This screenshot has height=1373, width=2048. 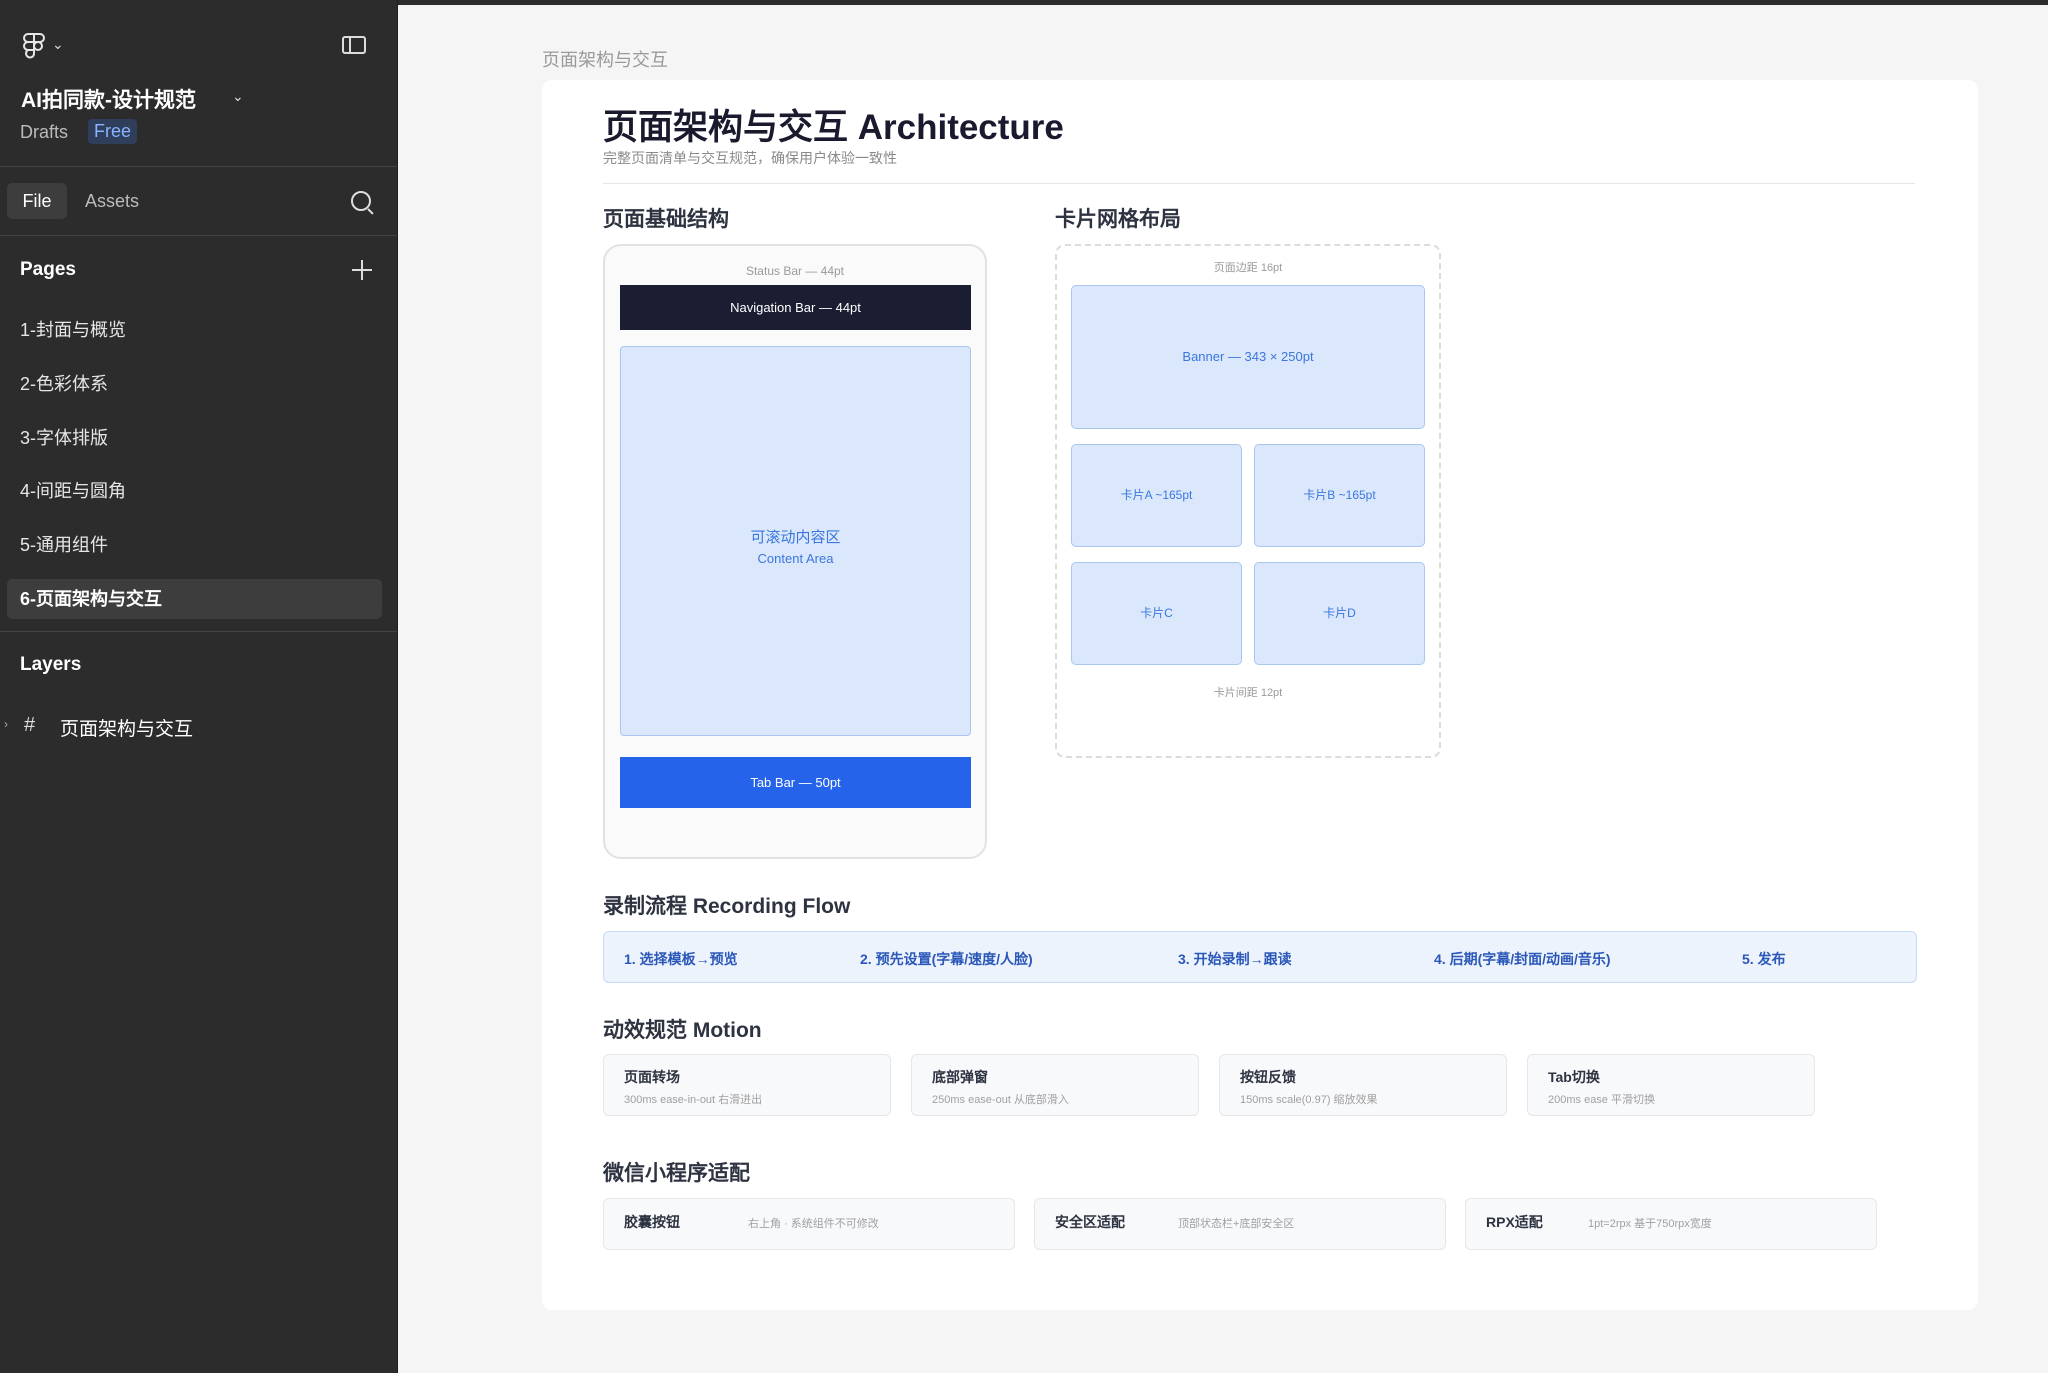 I want to click on section-title-flow: 录制流程 Recording Flow, so click(x=727, y=906).